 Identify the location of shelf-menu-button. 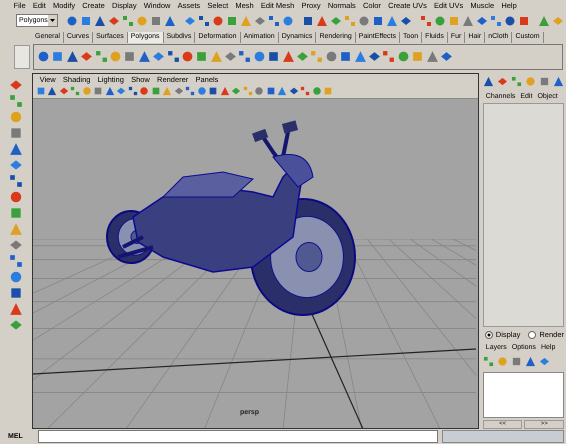
(22, 56).